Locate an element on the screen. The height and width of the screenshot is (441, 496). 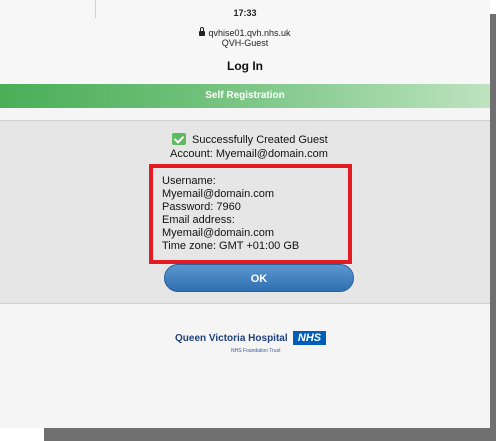
timezone-text: Time zone: GMT +01:00 GB is located at coordinates (231, 246).